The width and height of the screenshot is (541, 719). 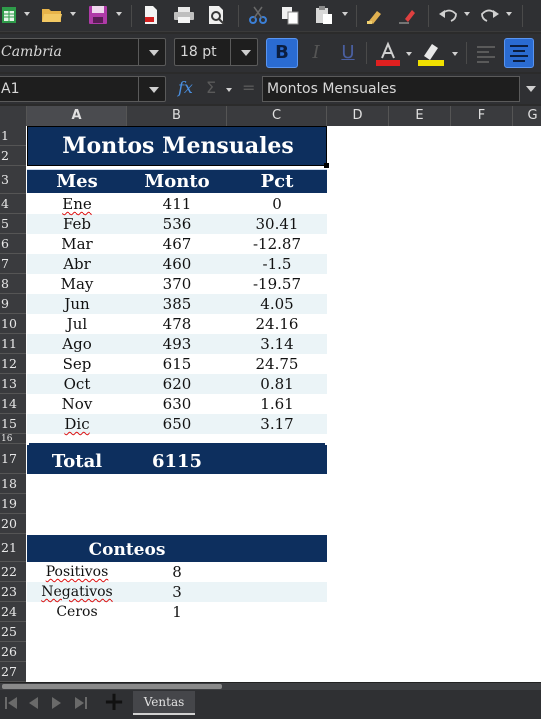 What do you see at coordinates (154, 53) in the screenshot?
I see `font-name-chevron-icon` at bounding box center [154, 53].